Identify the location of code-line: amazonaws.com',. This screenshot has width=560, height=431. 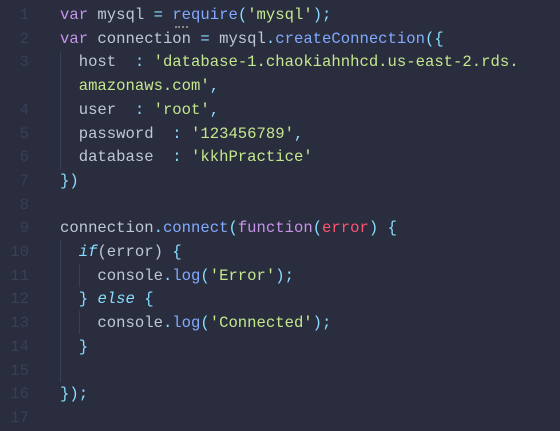
(280, 87).